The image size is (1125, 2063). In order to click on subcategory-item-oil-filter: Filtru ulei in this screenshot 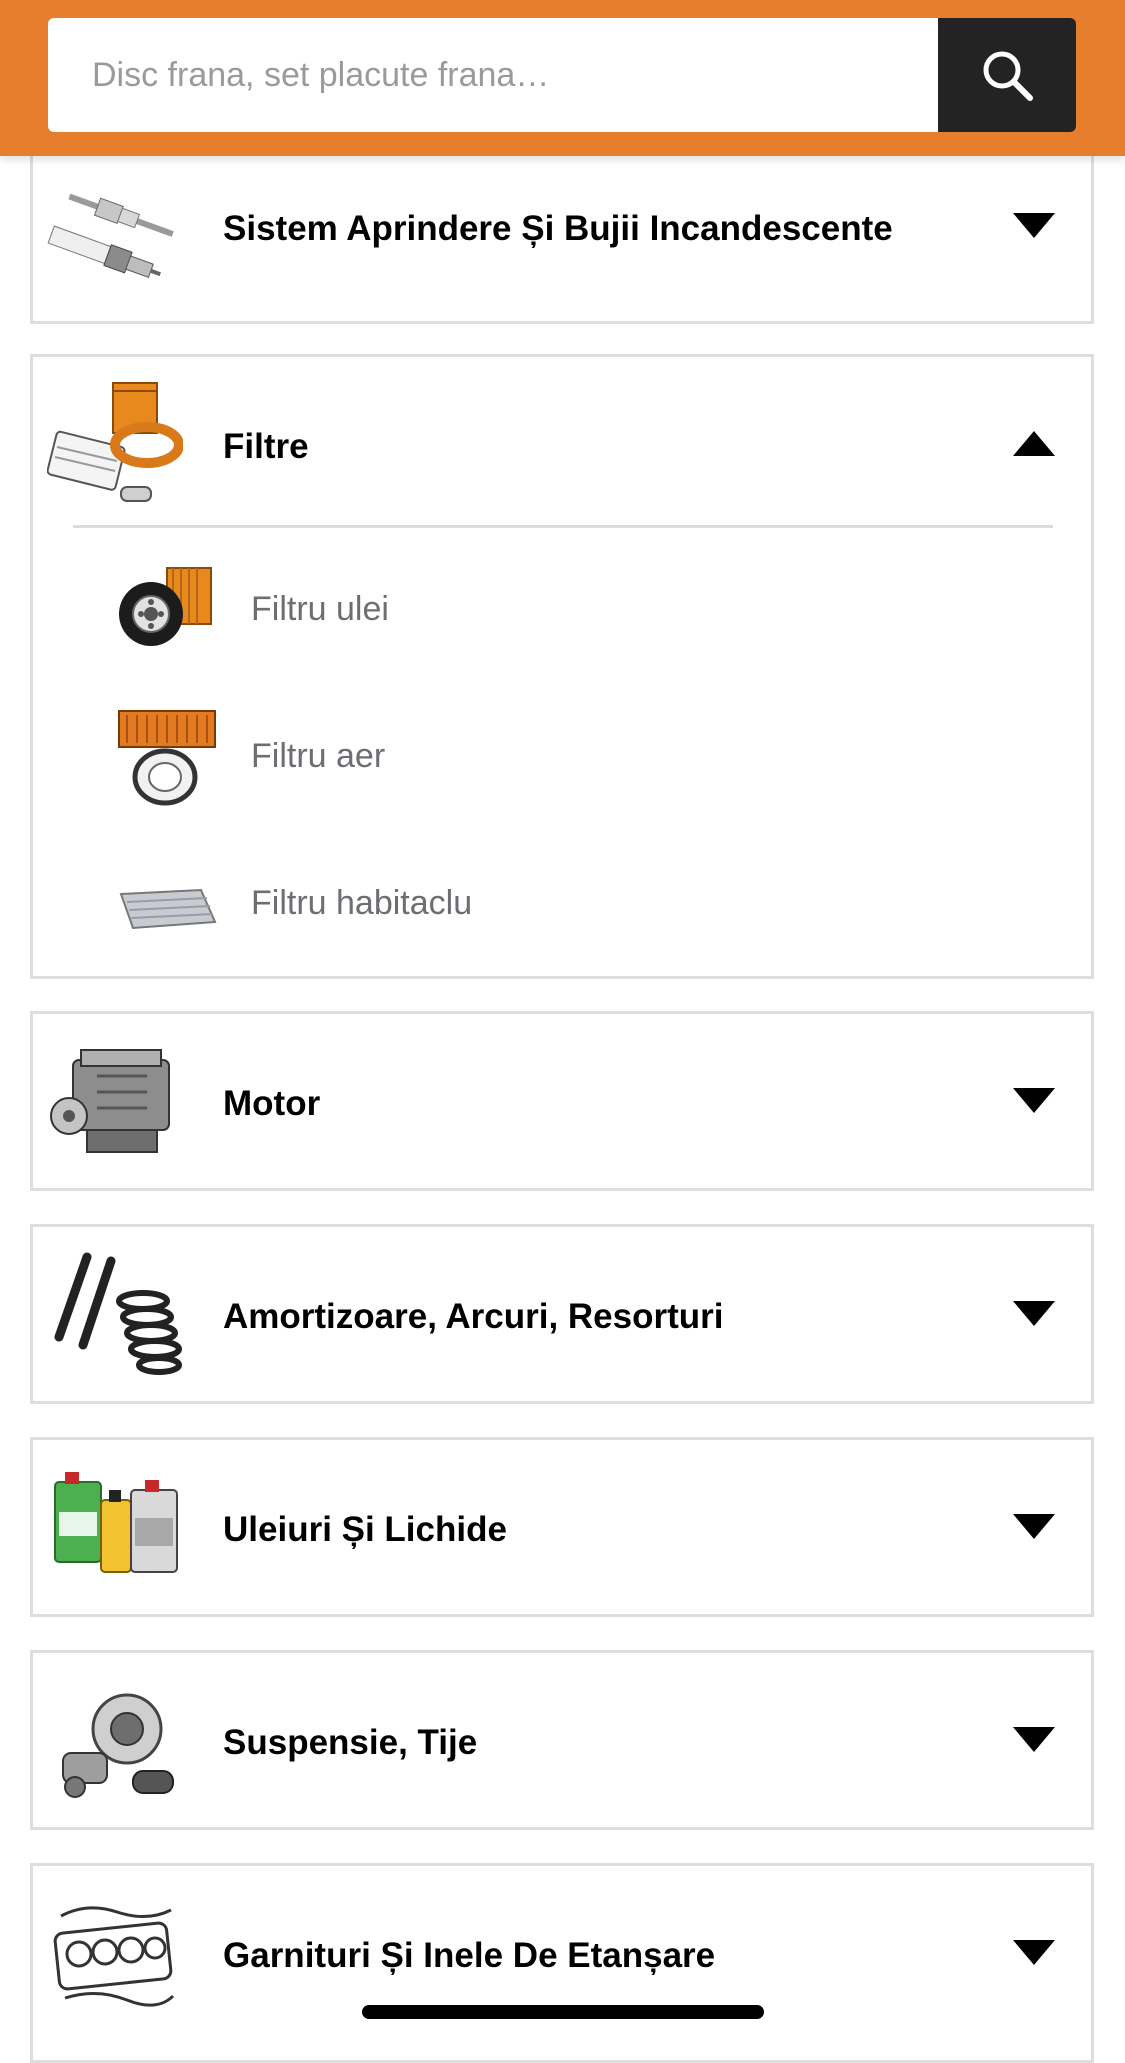, I will do `click(563, 609)`.